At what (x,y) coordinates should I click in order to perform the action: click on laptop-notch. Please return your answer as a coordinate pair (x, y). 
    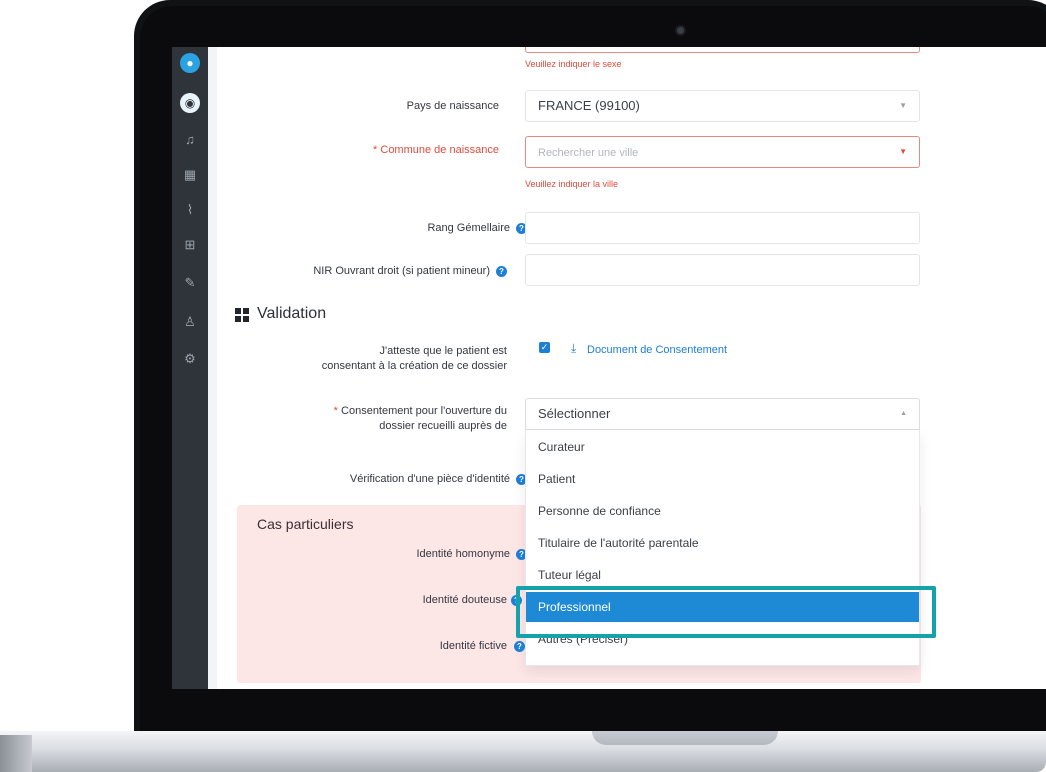
    Looking at the image, I should click on (685, 738).